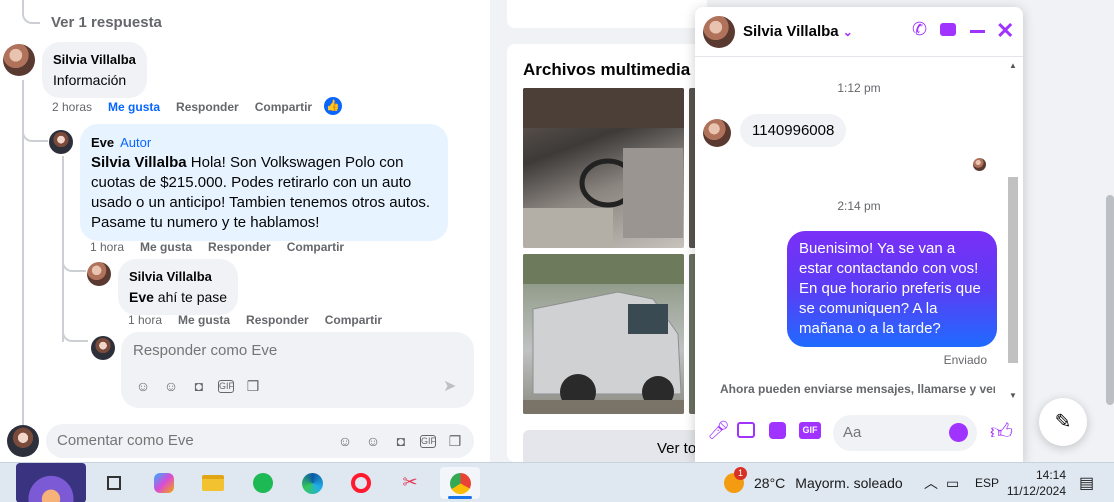 Image resolution: width=1114 pixels, height=502 pixels. I want to click on comment-bubble: Silvia Villalba Información, so click(94, 70).